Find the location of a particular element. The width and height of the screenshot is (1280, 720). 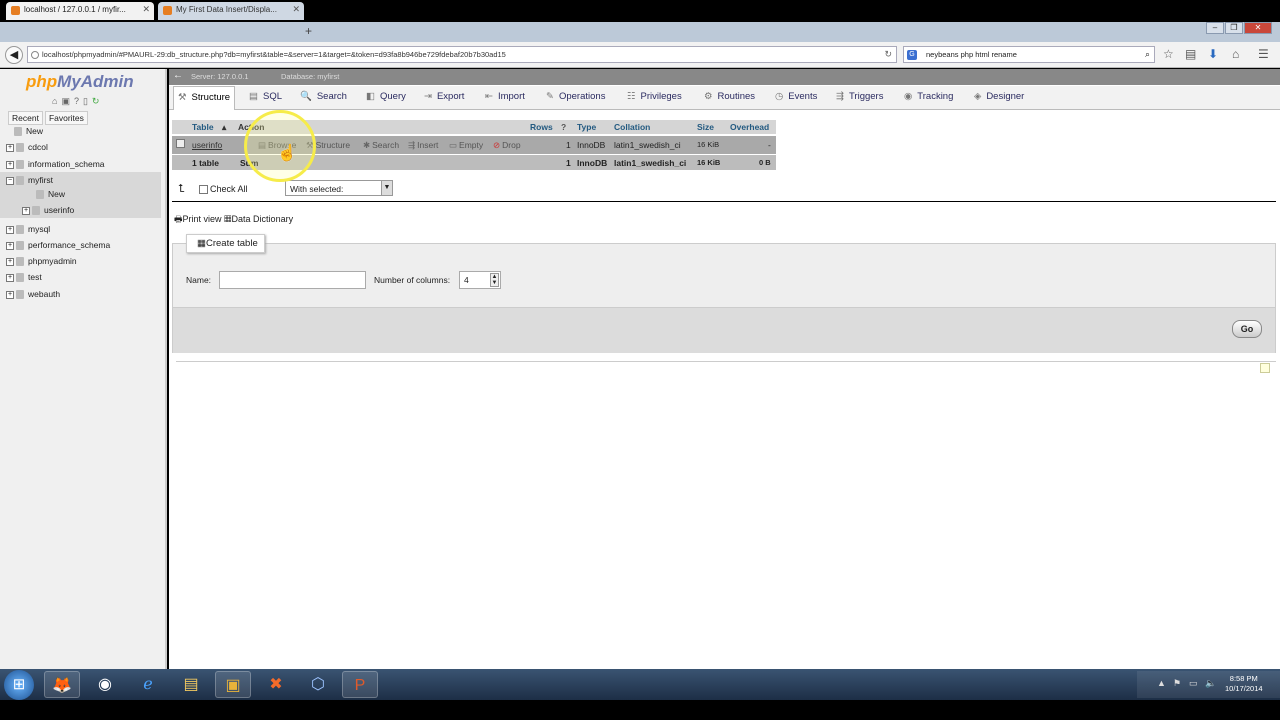

drop-action: ⊘ Drop is located at coordinates (507, 145).